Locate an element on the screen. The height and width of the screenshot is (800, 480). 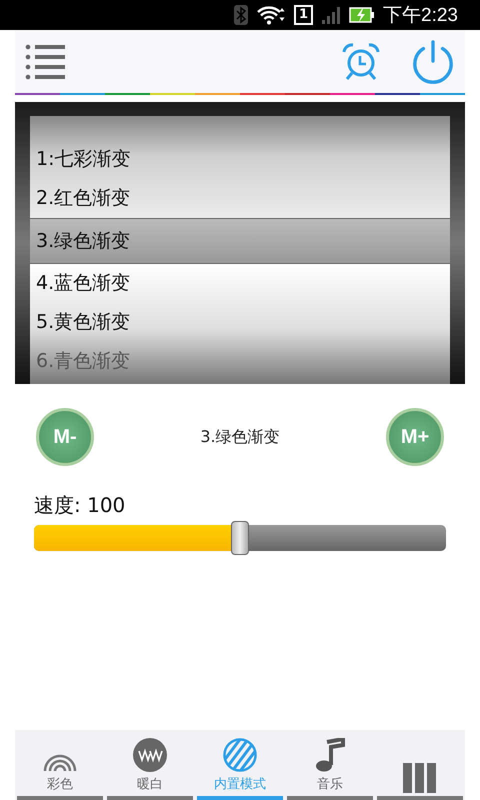
speed-label: 速度: 100 is located at coordinates (80, 505).